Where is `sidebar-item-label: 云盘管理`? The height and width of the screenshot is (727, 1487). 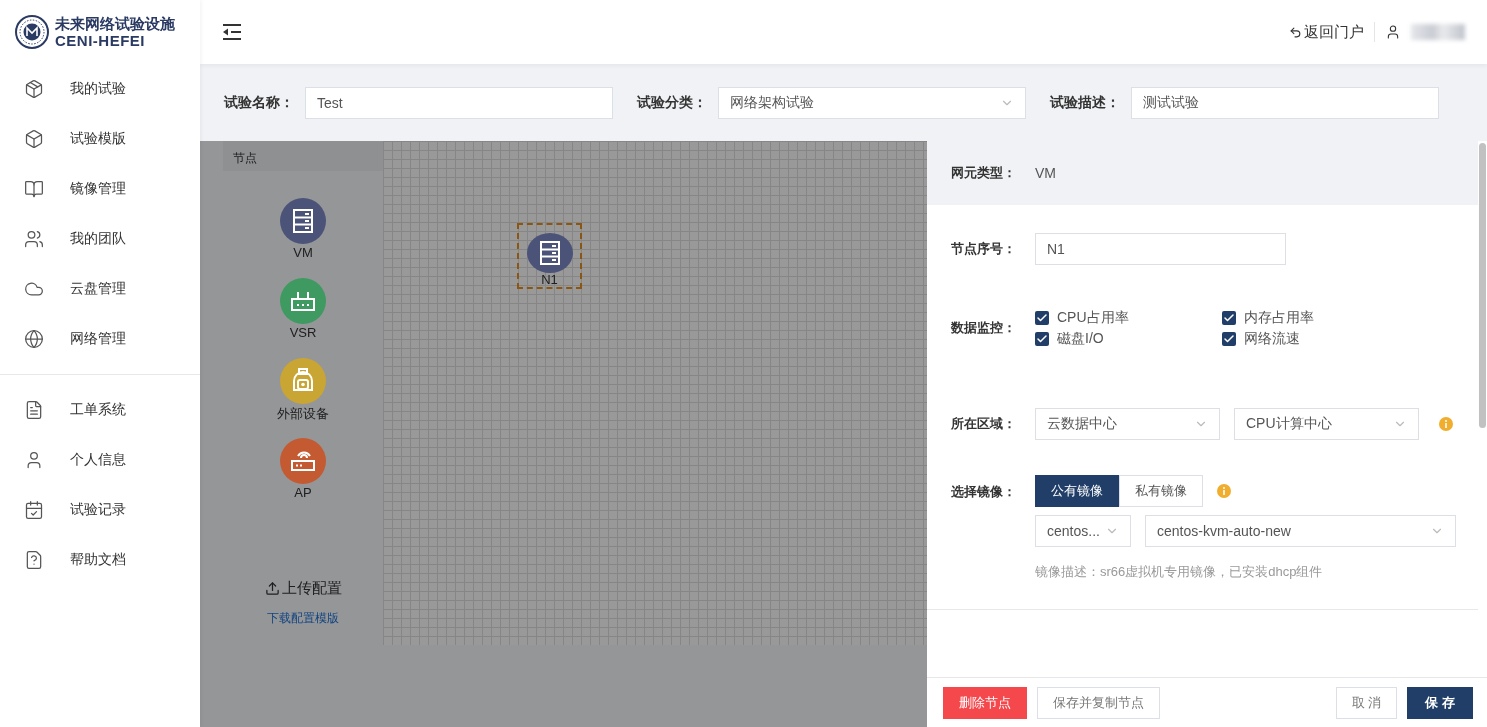
sidebar-item-label: 云盘管理 is located at coordinates (98, 289).